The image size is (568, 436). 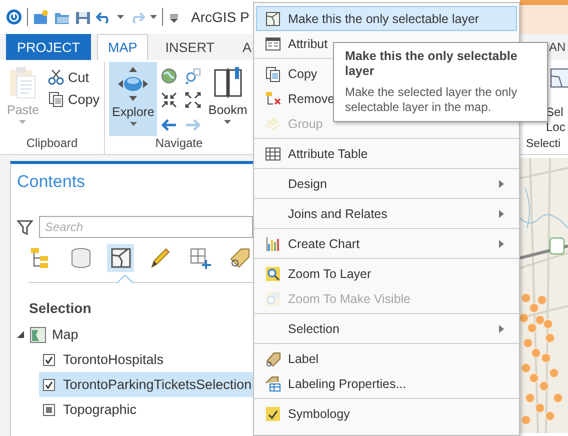 What do you see at coordinates (179, 144) in the screenshot?
I see `group-label: Navigate` at bounding box center [179, 144].